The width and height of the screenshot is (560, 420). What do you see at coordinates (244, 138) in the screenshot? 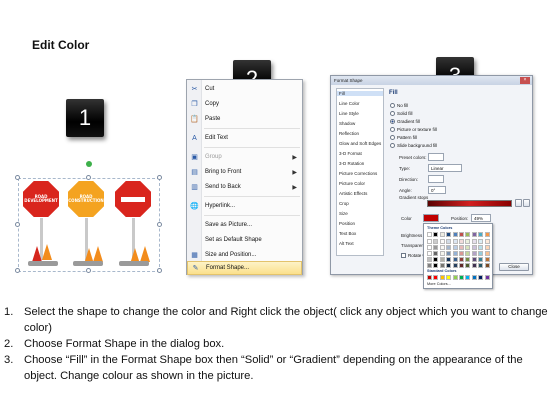
I see `menu-item-edit-text: A Edit Text` at bounding box center [244, 138].